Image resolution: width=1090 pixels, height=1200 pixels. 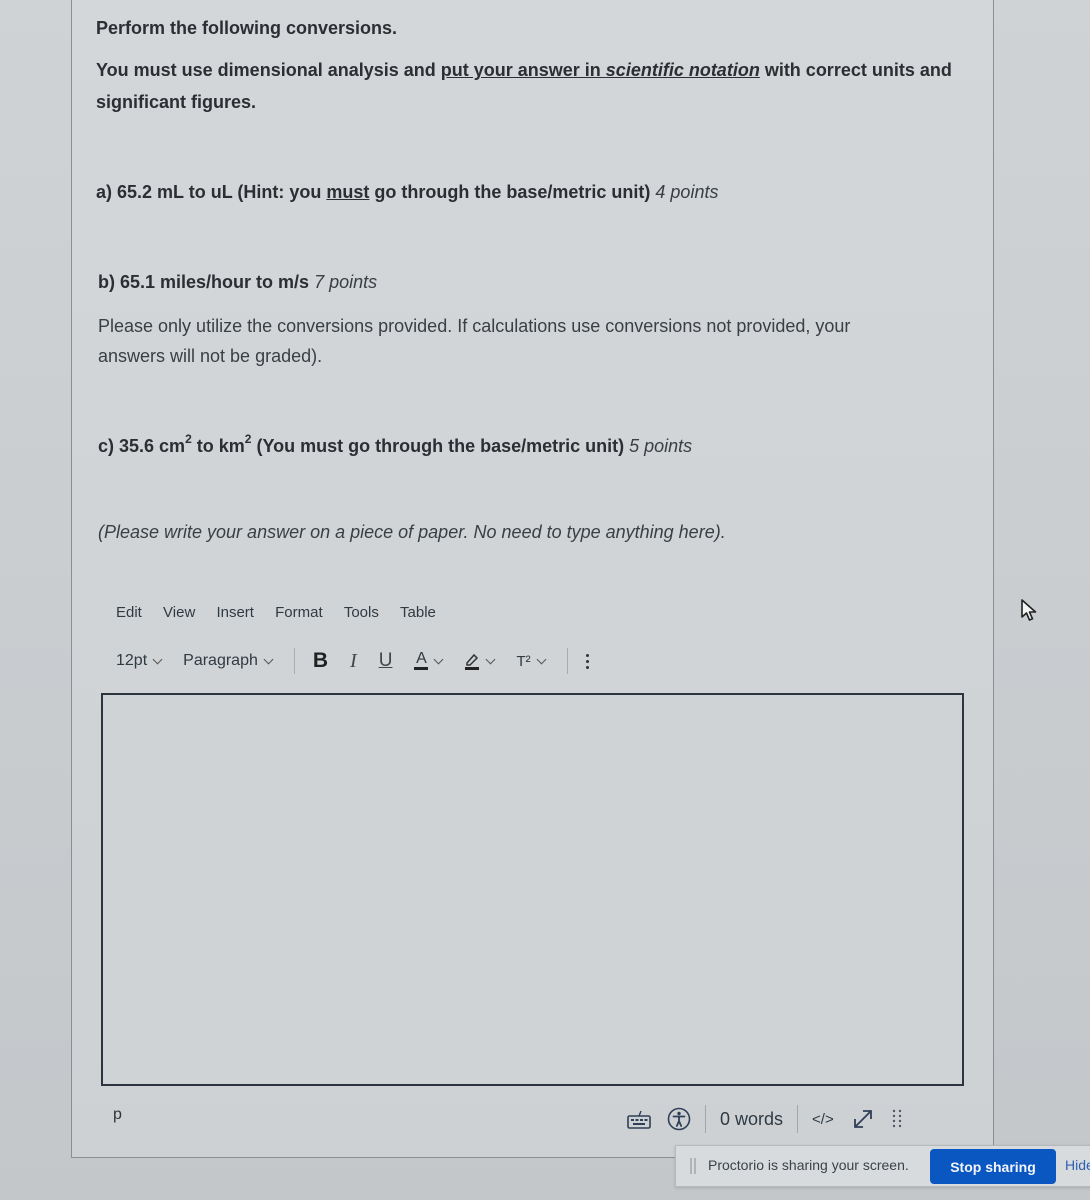 I want to click on font-size-value: 12pt, so click(x=132, y=660).